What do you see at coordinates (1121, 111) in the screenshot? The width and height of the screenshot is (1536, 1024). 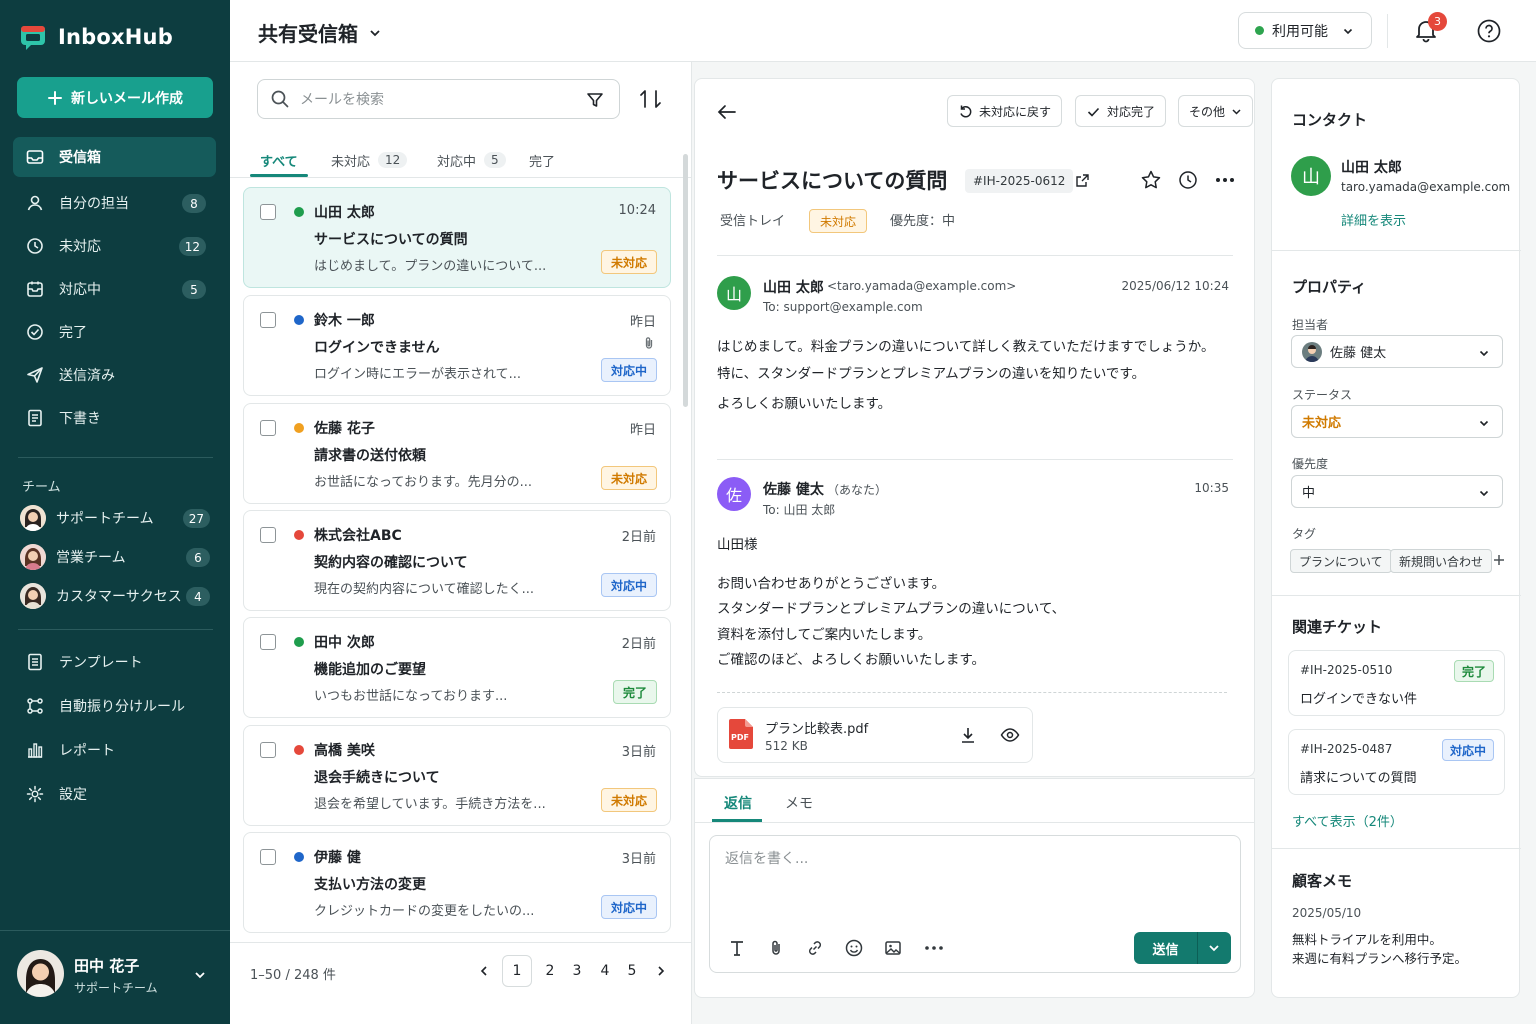 I see `mark-done-button: 対応完了` at bounding box center [1121, 111].